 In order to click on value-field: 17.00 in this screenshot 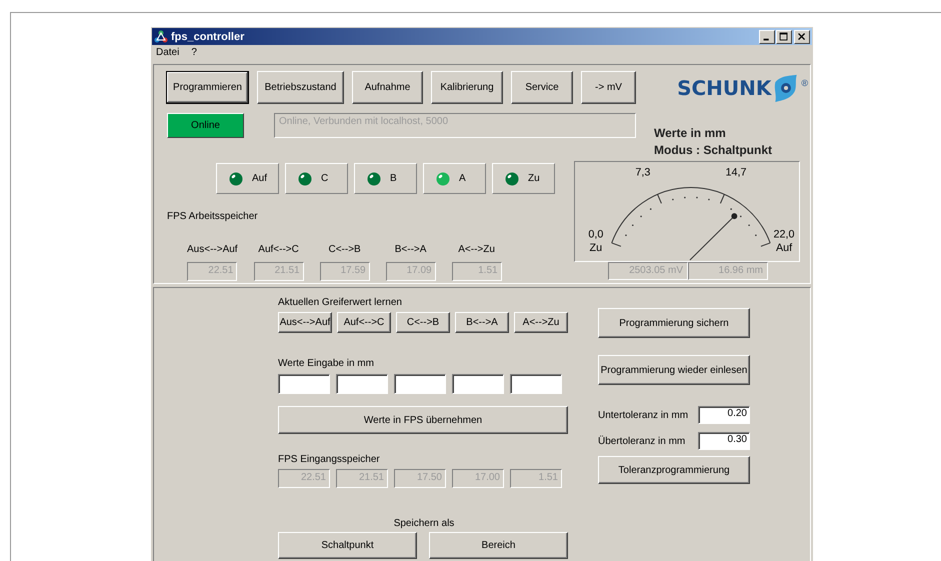, I will do `click(478, 478)`.